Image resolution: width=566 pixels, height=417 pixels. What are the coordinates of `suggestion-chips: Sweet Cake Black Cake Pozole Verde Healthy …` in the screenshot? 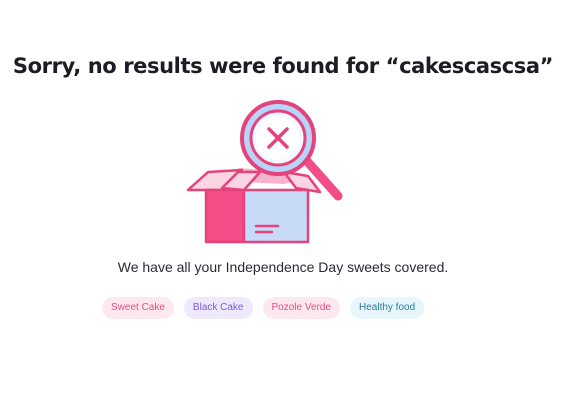 It's located at (263, 308).